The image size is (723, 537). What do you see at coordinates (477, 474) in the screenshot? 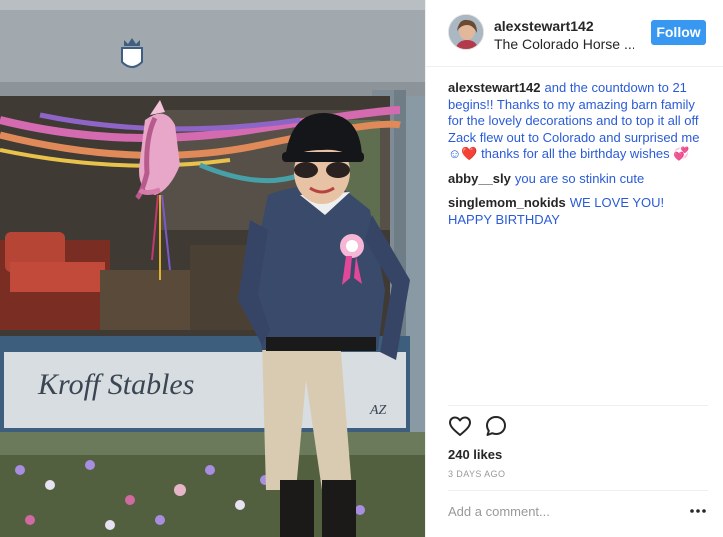
I see `post-timestamp: 3 DAYS AGO` at bounding box center [477, 474].